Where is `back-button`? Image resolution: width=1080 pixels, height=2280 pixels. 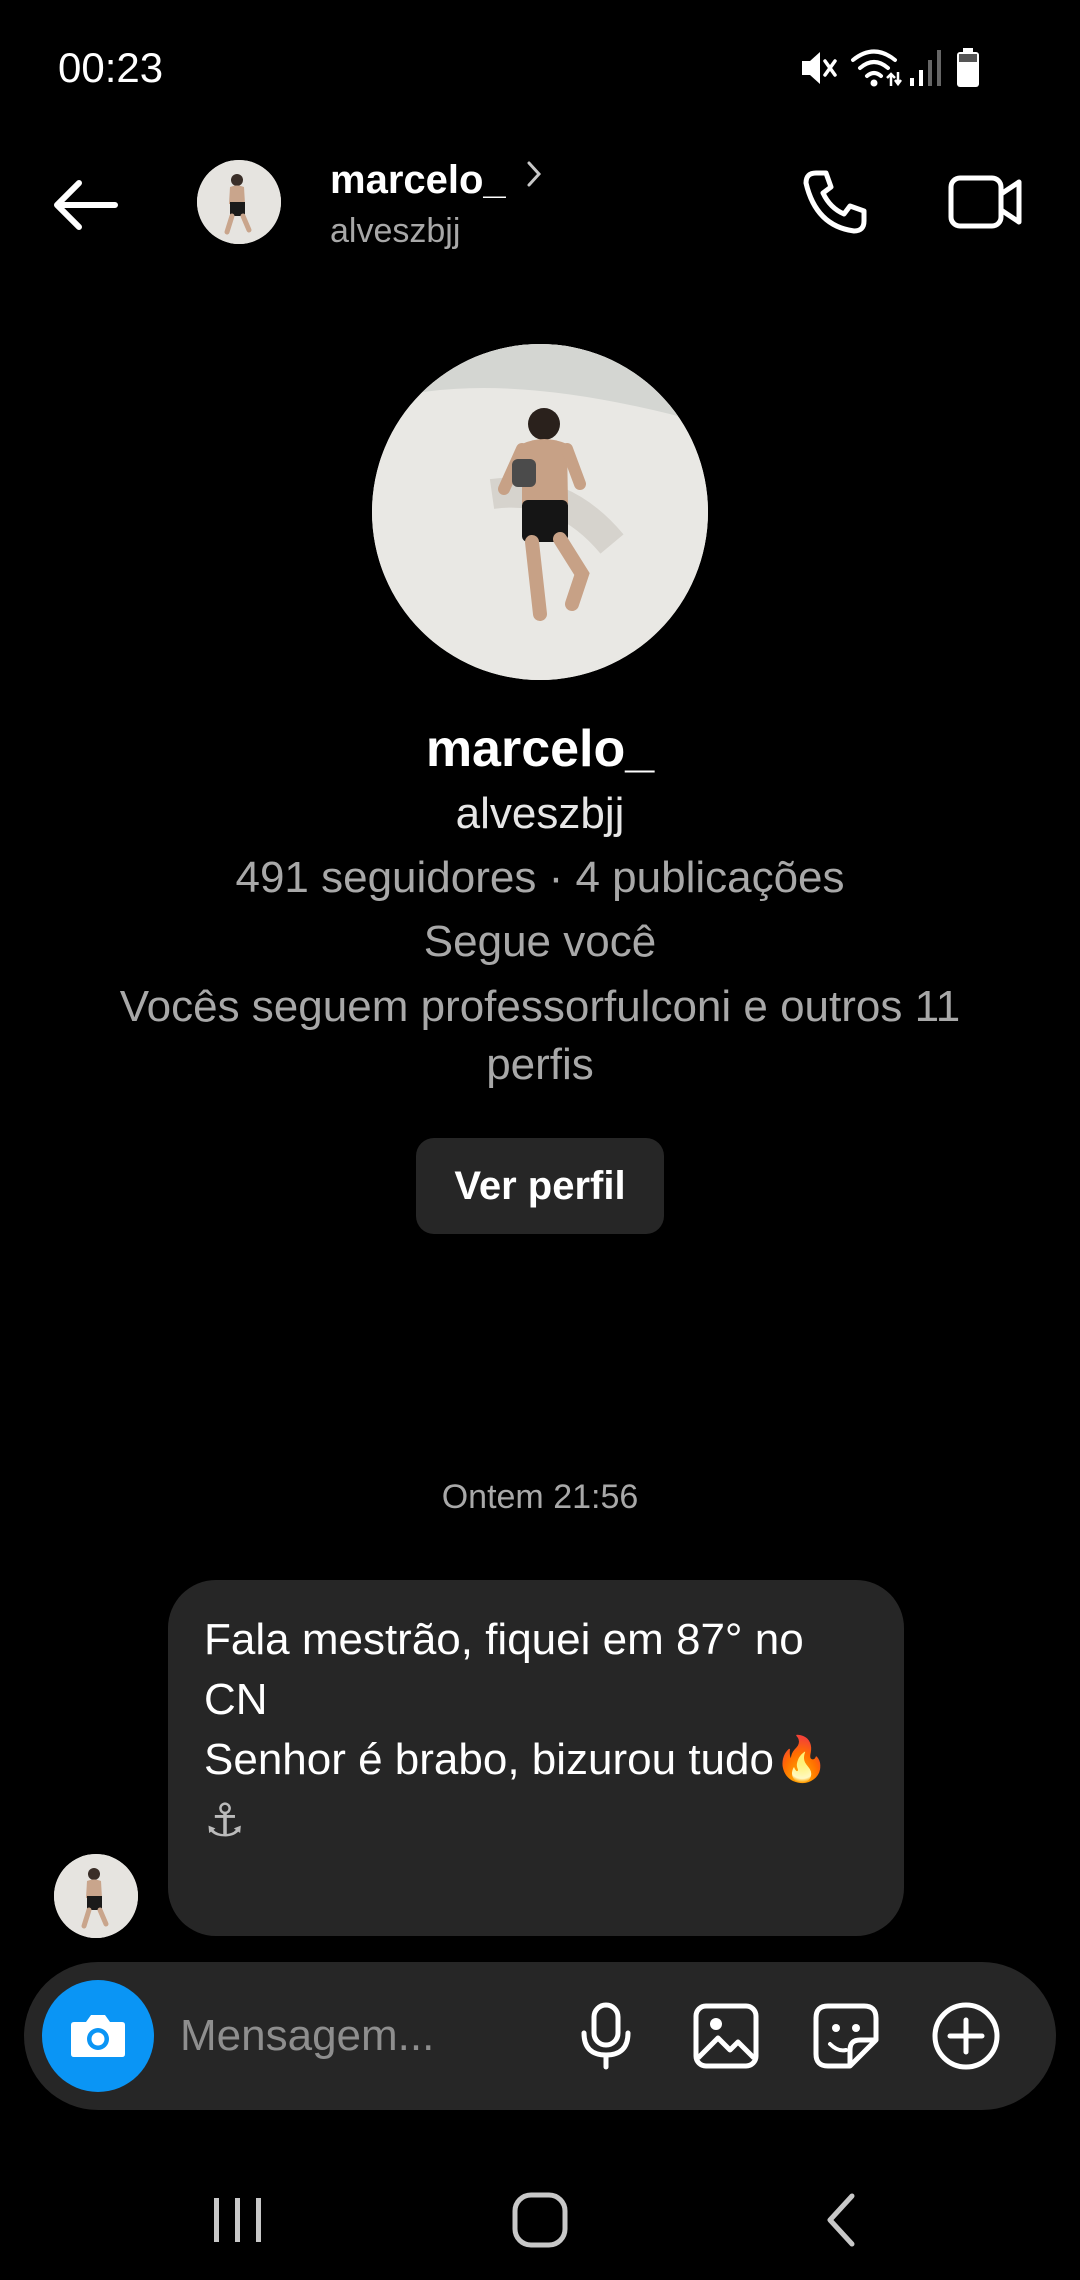
back-button is located at coordinates (85, 205).